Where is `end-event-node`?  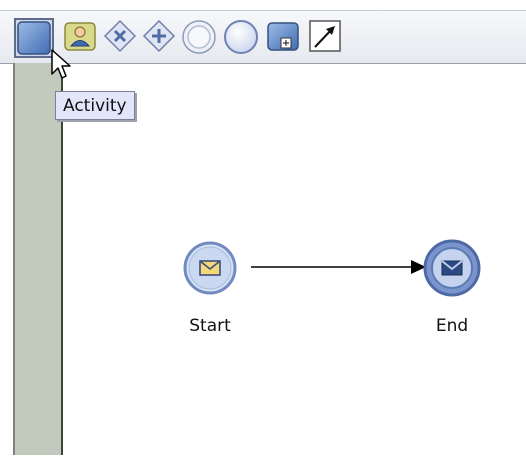 end-event-node is located at coordinates (452, 271).